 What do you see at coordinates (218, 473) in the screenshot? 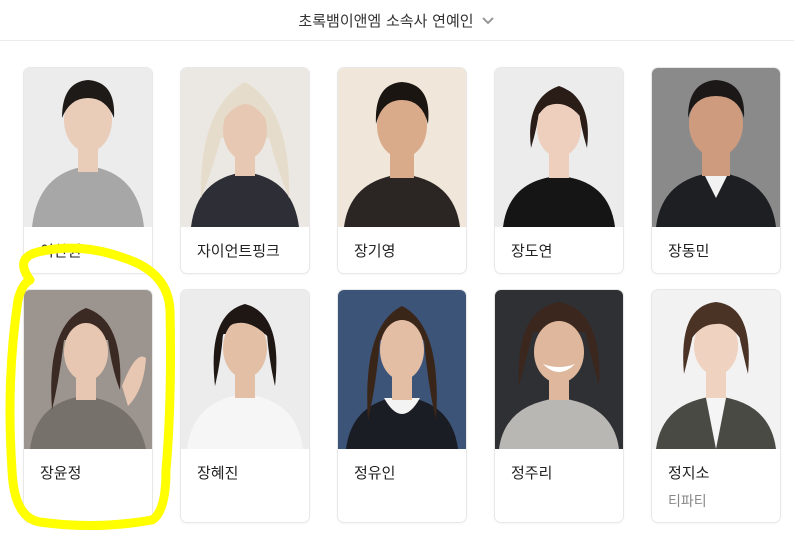
I see `celebrity-name: 장혜진` at bounding box center [218, 473].